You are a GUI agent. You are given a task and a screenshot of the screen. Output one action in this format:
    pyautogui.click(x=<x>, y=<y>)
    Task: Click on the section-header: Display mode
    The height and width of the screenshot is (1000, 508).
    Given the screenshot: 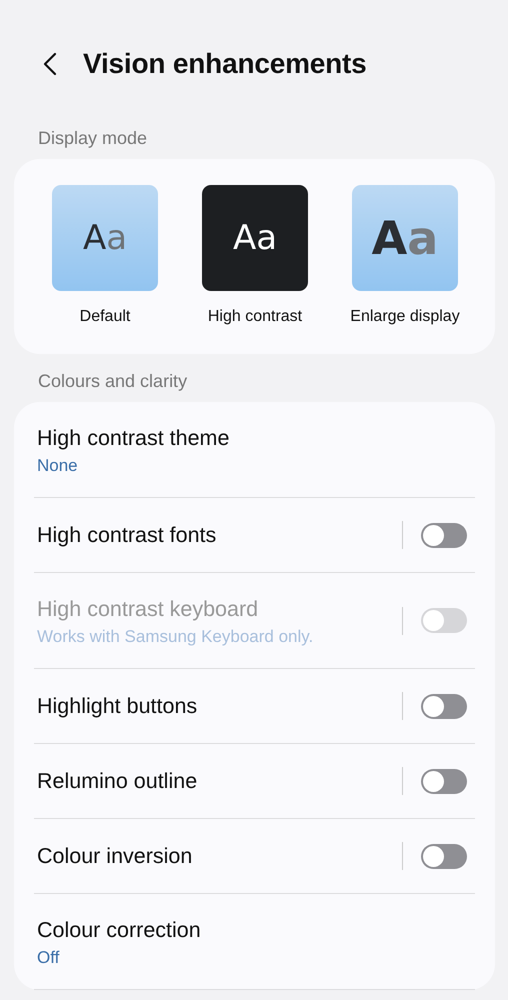 What is the action you would take?
    pyautogui.click(x=92, y=138)
    